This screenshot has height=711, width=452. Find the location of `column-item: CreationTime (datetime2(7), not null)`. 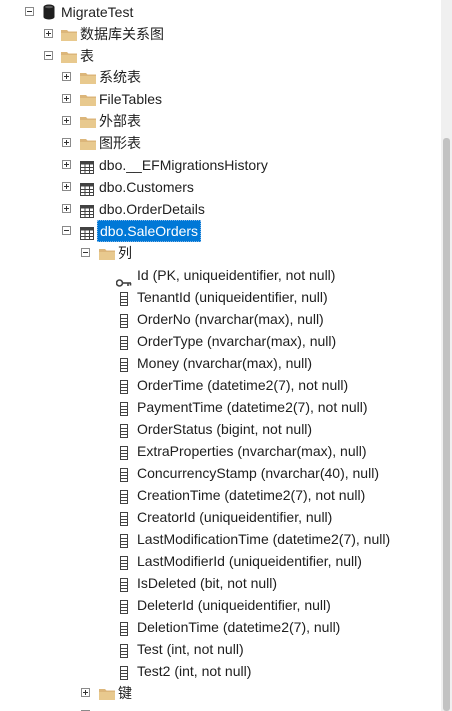

column-item: CreationTime (datetime2(7), not null) is located at coordinates (220, 495).